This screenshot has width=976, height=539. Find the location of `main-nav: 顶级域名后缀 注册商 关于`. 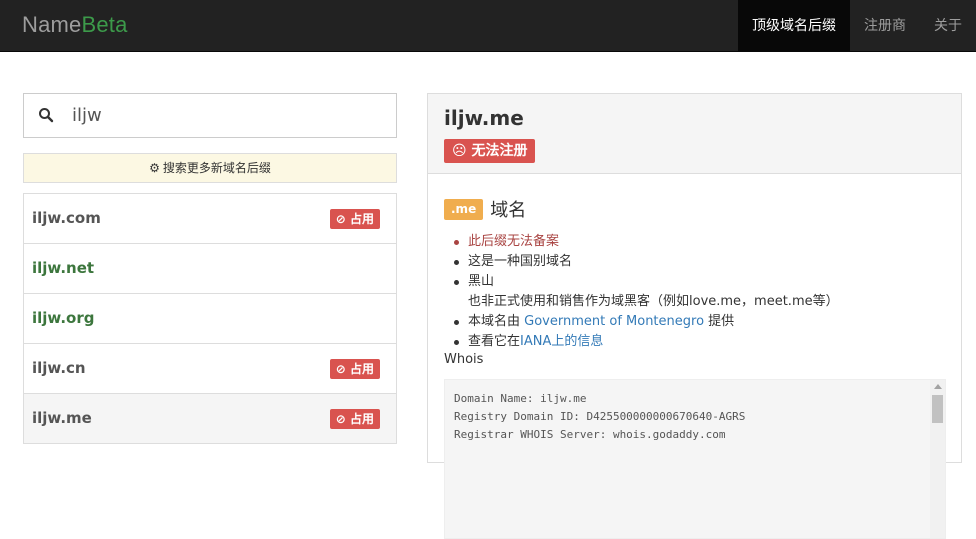

main-nav: 顶级域名后缀 注册商 关于 is located at coordinates (857, 26).